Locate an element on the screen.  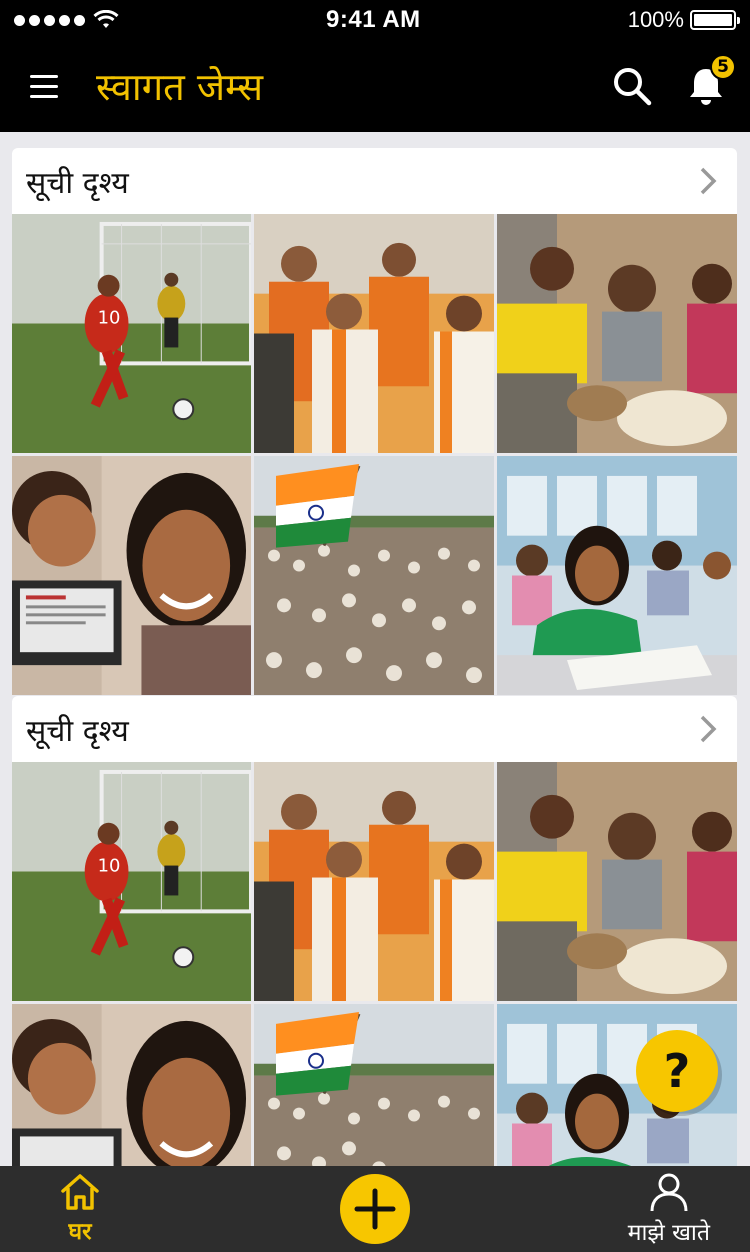
add-button is located at coordinates (375, 1209).